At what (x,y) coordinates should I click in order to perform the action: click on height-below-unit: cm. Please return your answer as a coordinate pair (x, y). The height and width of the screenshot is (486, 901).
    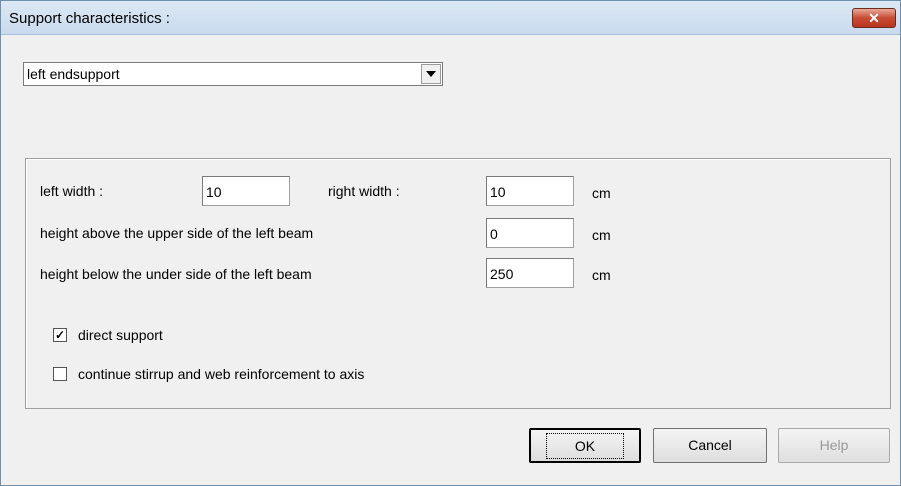
    Looking at the image, I should click on (601, 275).